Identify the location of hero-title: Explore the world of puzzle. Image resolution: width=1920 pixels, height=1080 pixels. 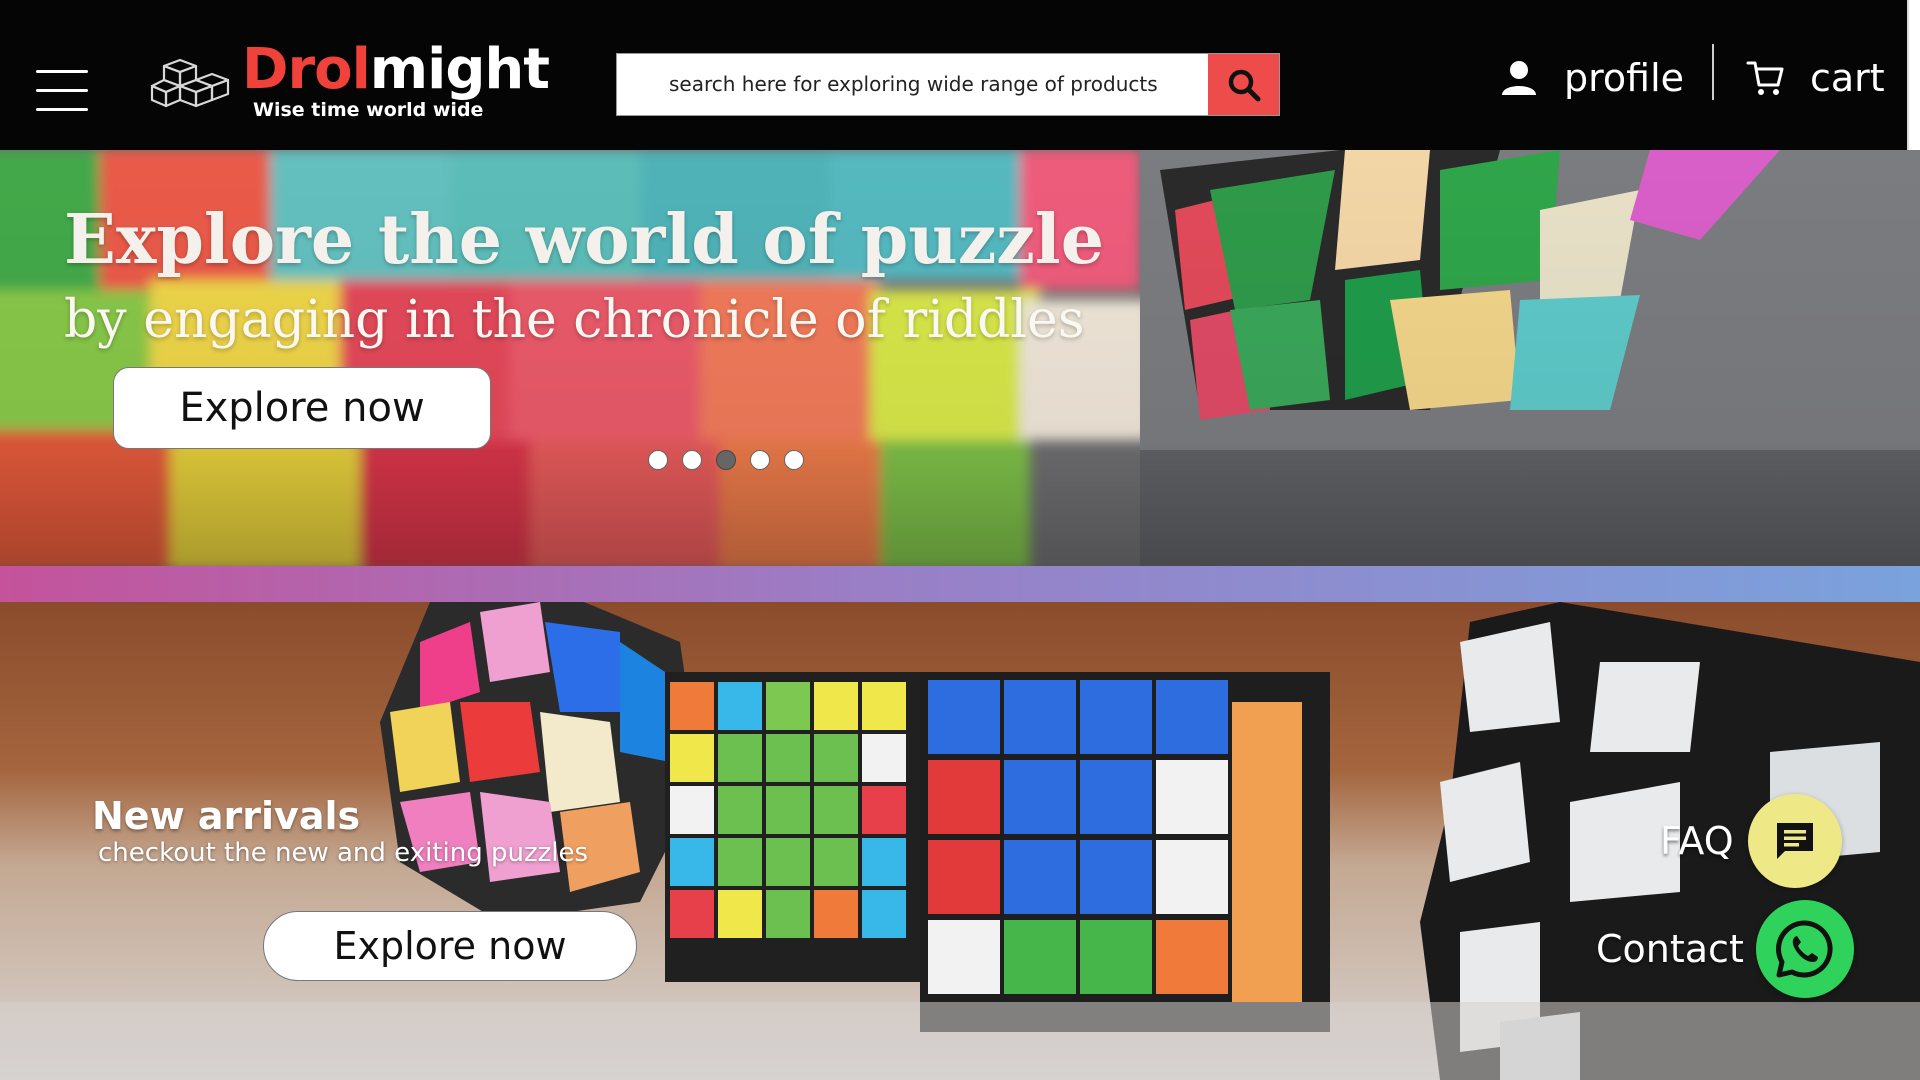
(584, 240).